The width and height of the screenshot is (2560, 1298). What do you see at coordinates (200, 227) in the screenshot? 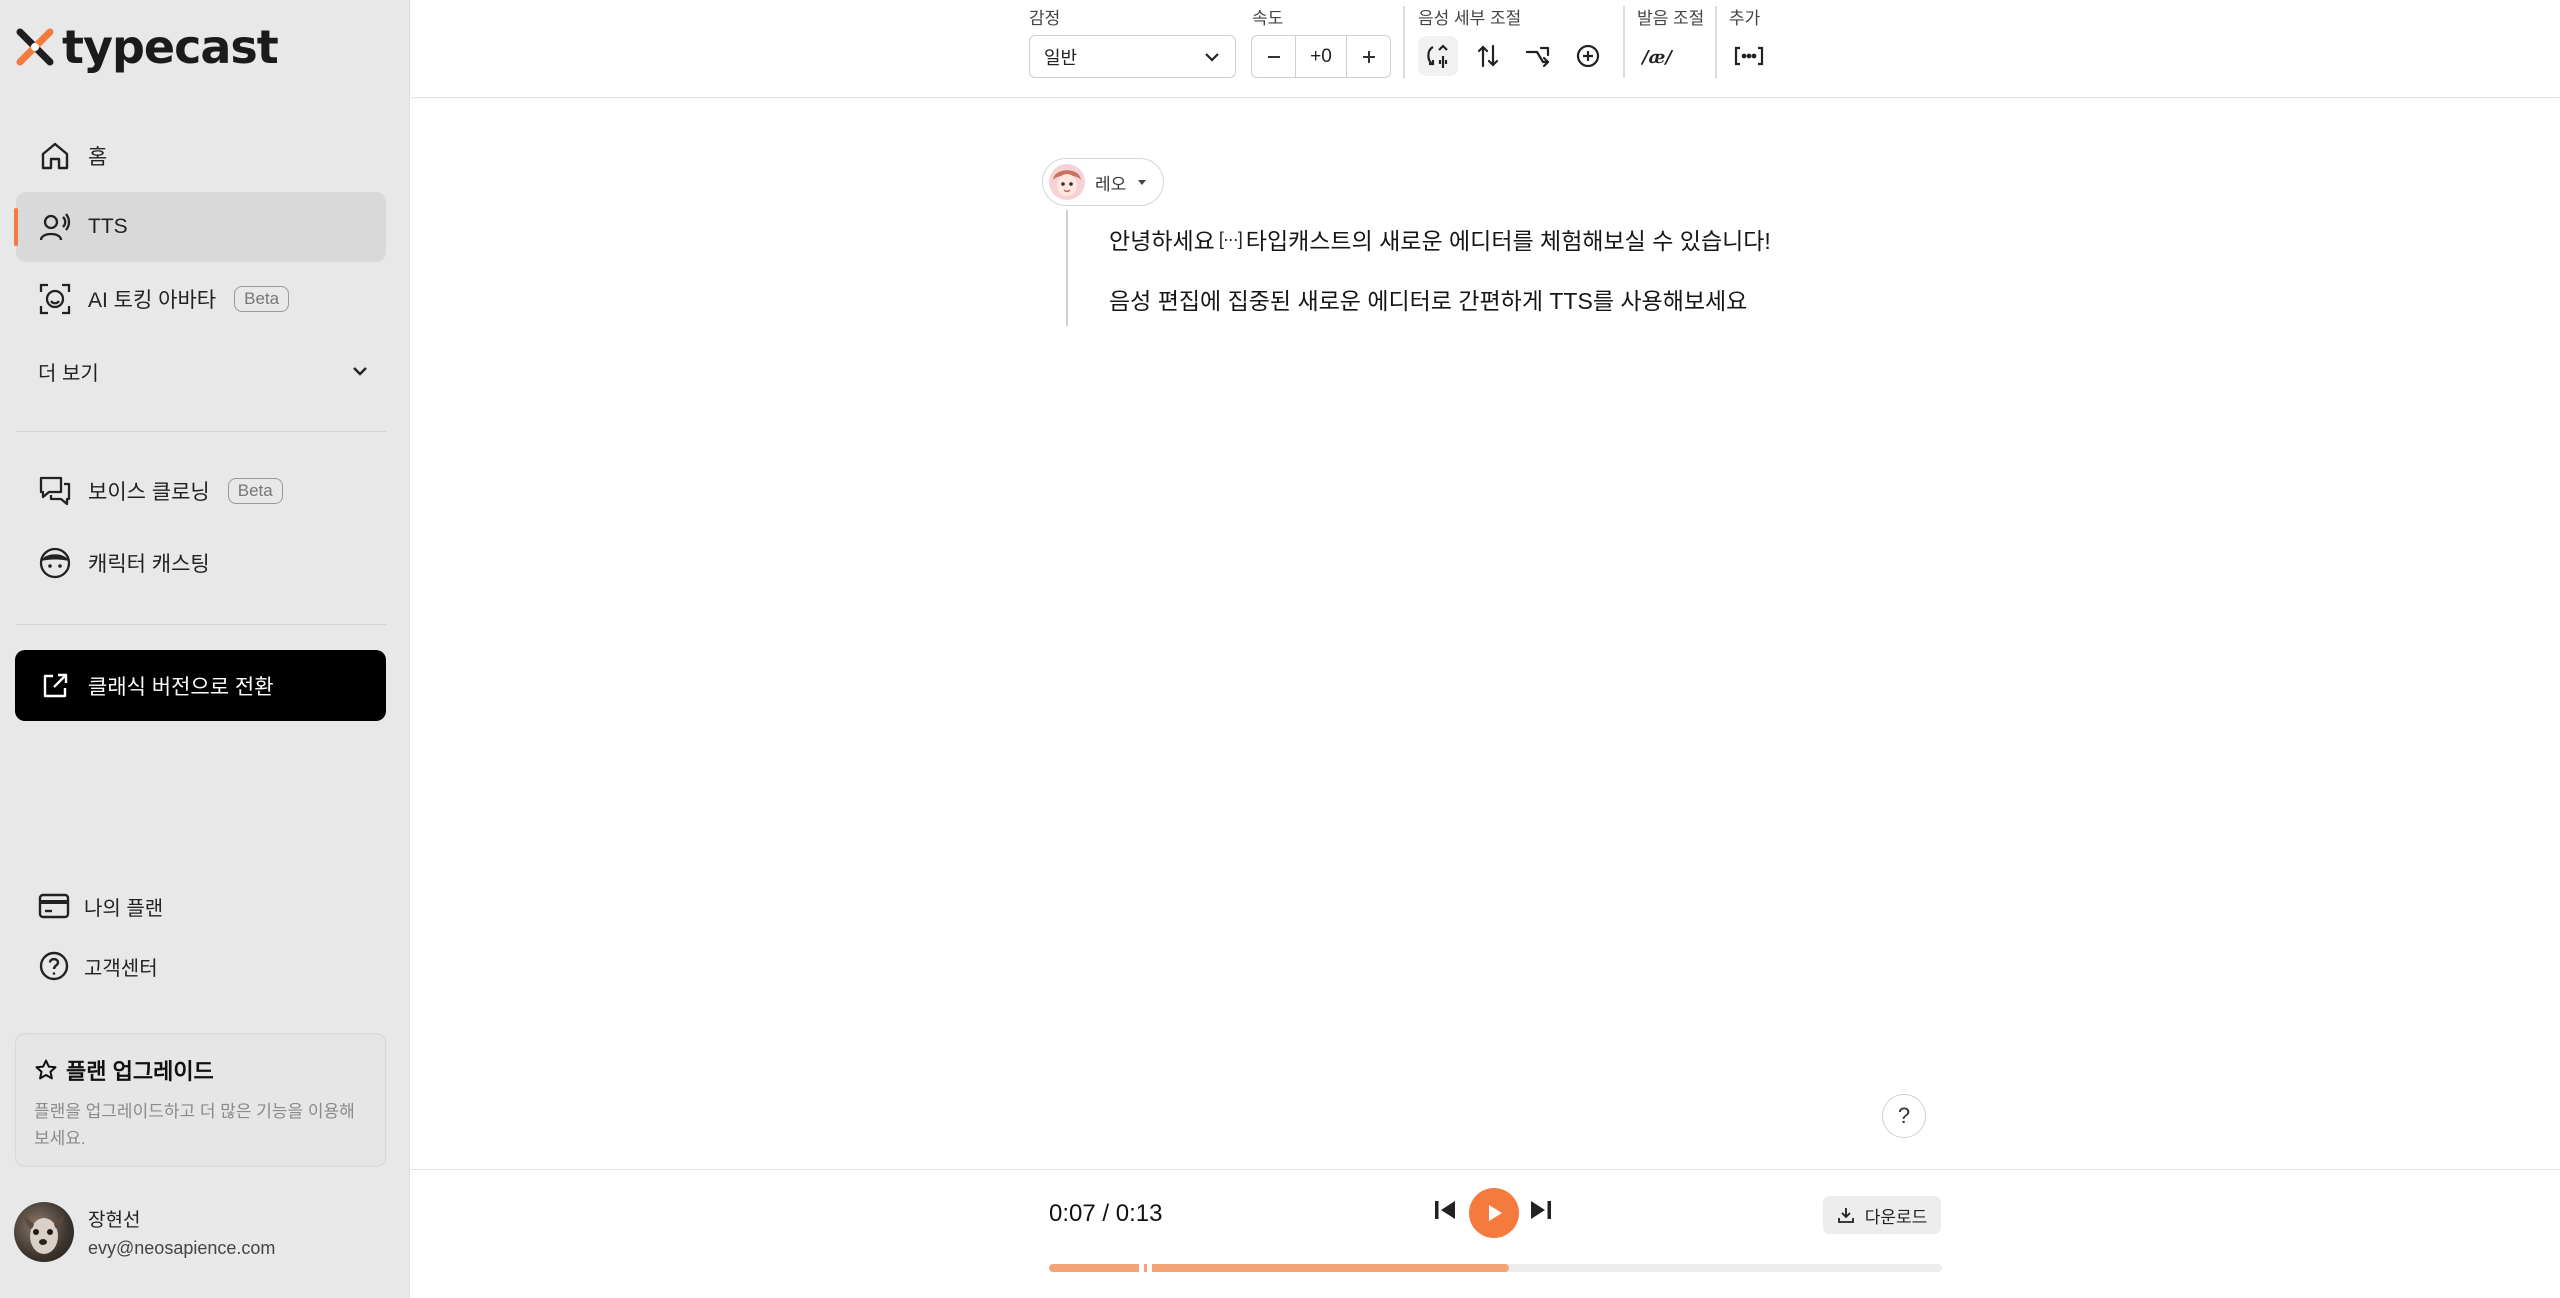
I see `sidebar-item-tts: TTS` at bounding box center [200, 227].